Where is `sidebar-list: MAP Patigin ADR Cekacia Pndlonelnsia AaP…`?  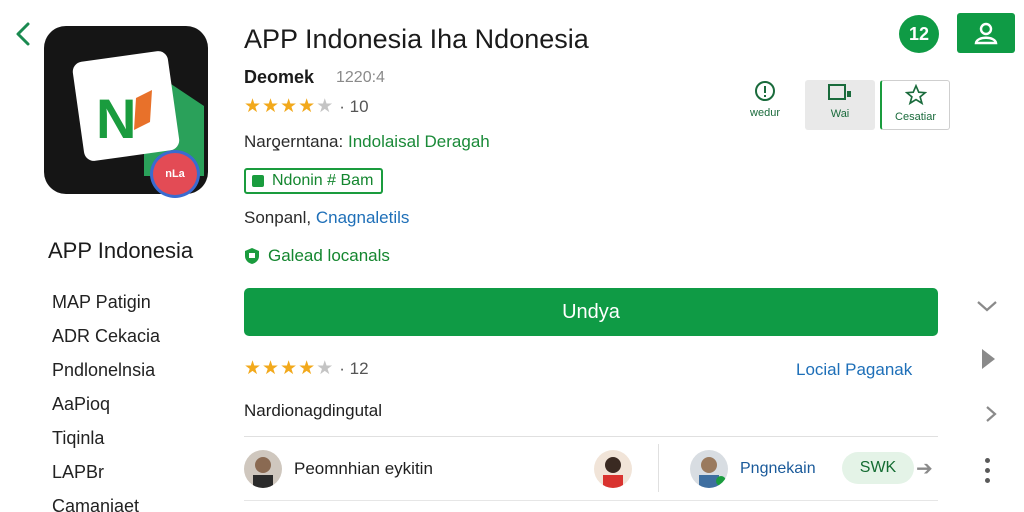 sidebar-list: MAP Patigin ADR Cekacia Pndlonelnsia AaP… is located at coordinates (106, 401).